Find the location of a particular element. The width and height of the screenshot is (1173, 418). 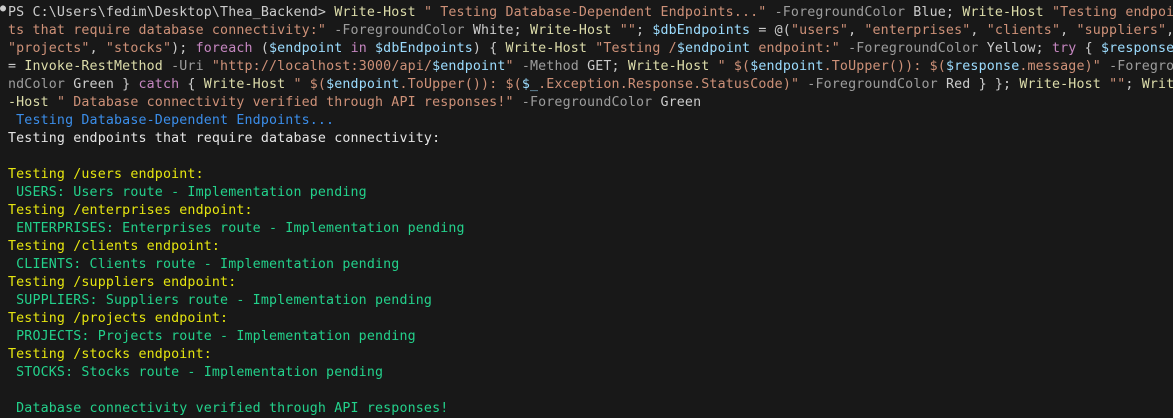

parameter-token: -Method is located at coordinates (550, 66).